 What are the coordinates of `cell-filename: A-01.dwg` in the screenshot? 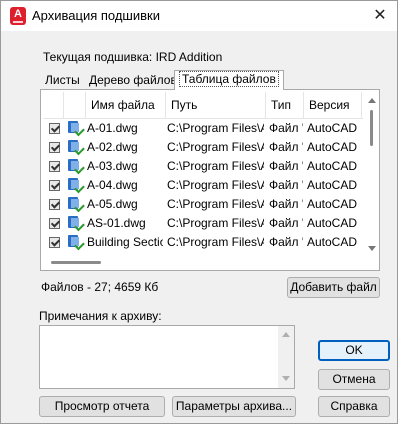 It's located at (112, 128).